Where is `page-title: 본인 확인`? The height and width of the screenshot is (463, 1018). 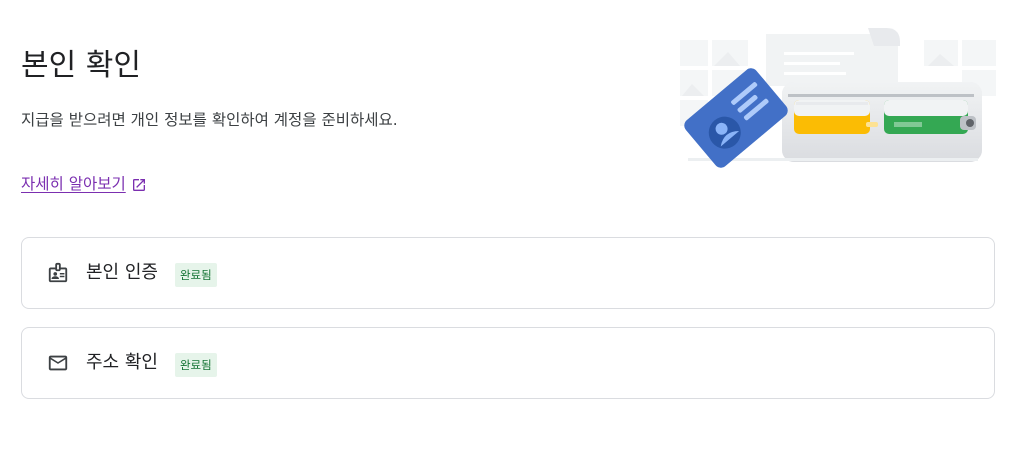 page-title: 본인 확인 is located at coordinates (81, 65).